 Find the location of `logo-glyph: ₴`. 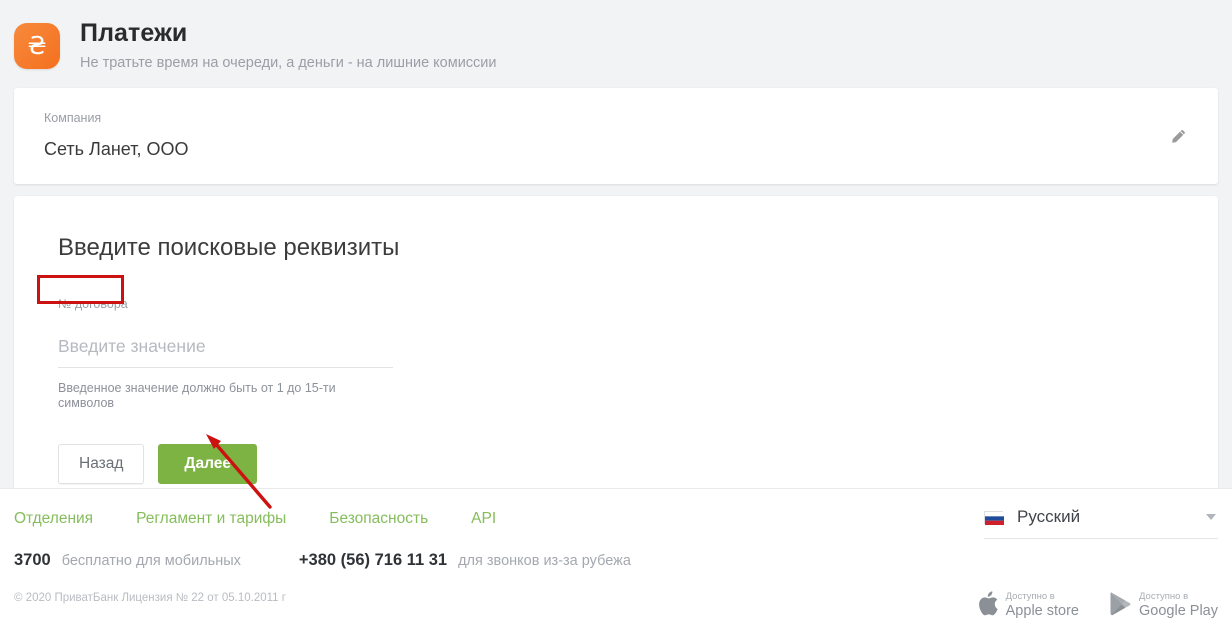

logo-glyph: ₴ is located at coordinates (37, 45).